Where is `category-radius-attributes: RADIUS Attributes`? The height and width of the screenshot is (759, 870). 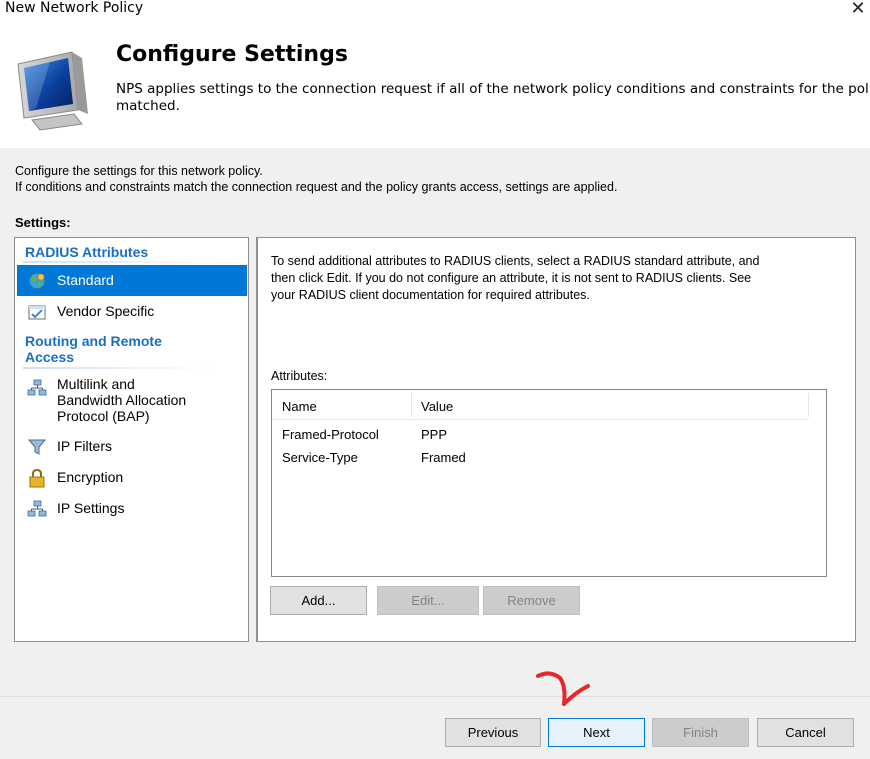
category-radius-attributes: RADIUS Attributes is located at coordinates (87, 252).